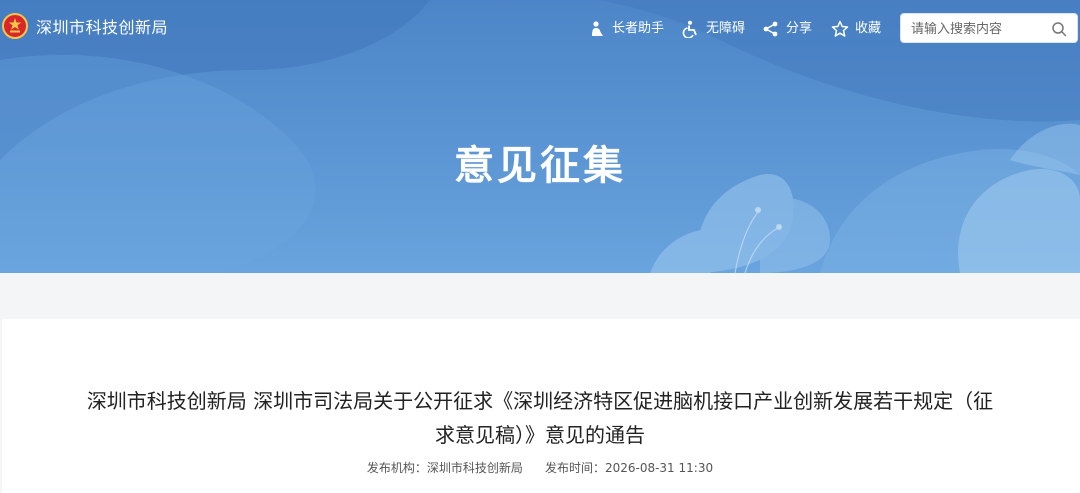  What do you see at coordinates (102, 28) in the screenshot?
I see `site-name: 深圳市科技创新局` at bounding box center [102, 28].